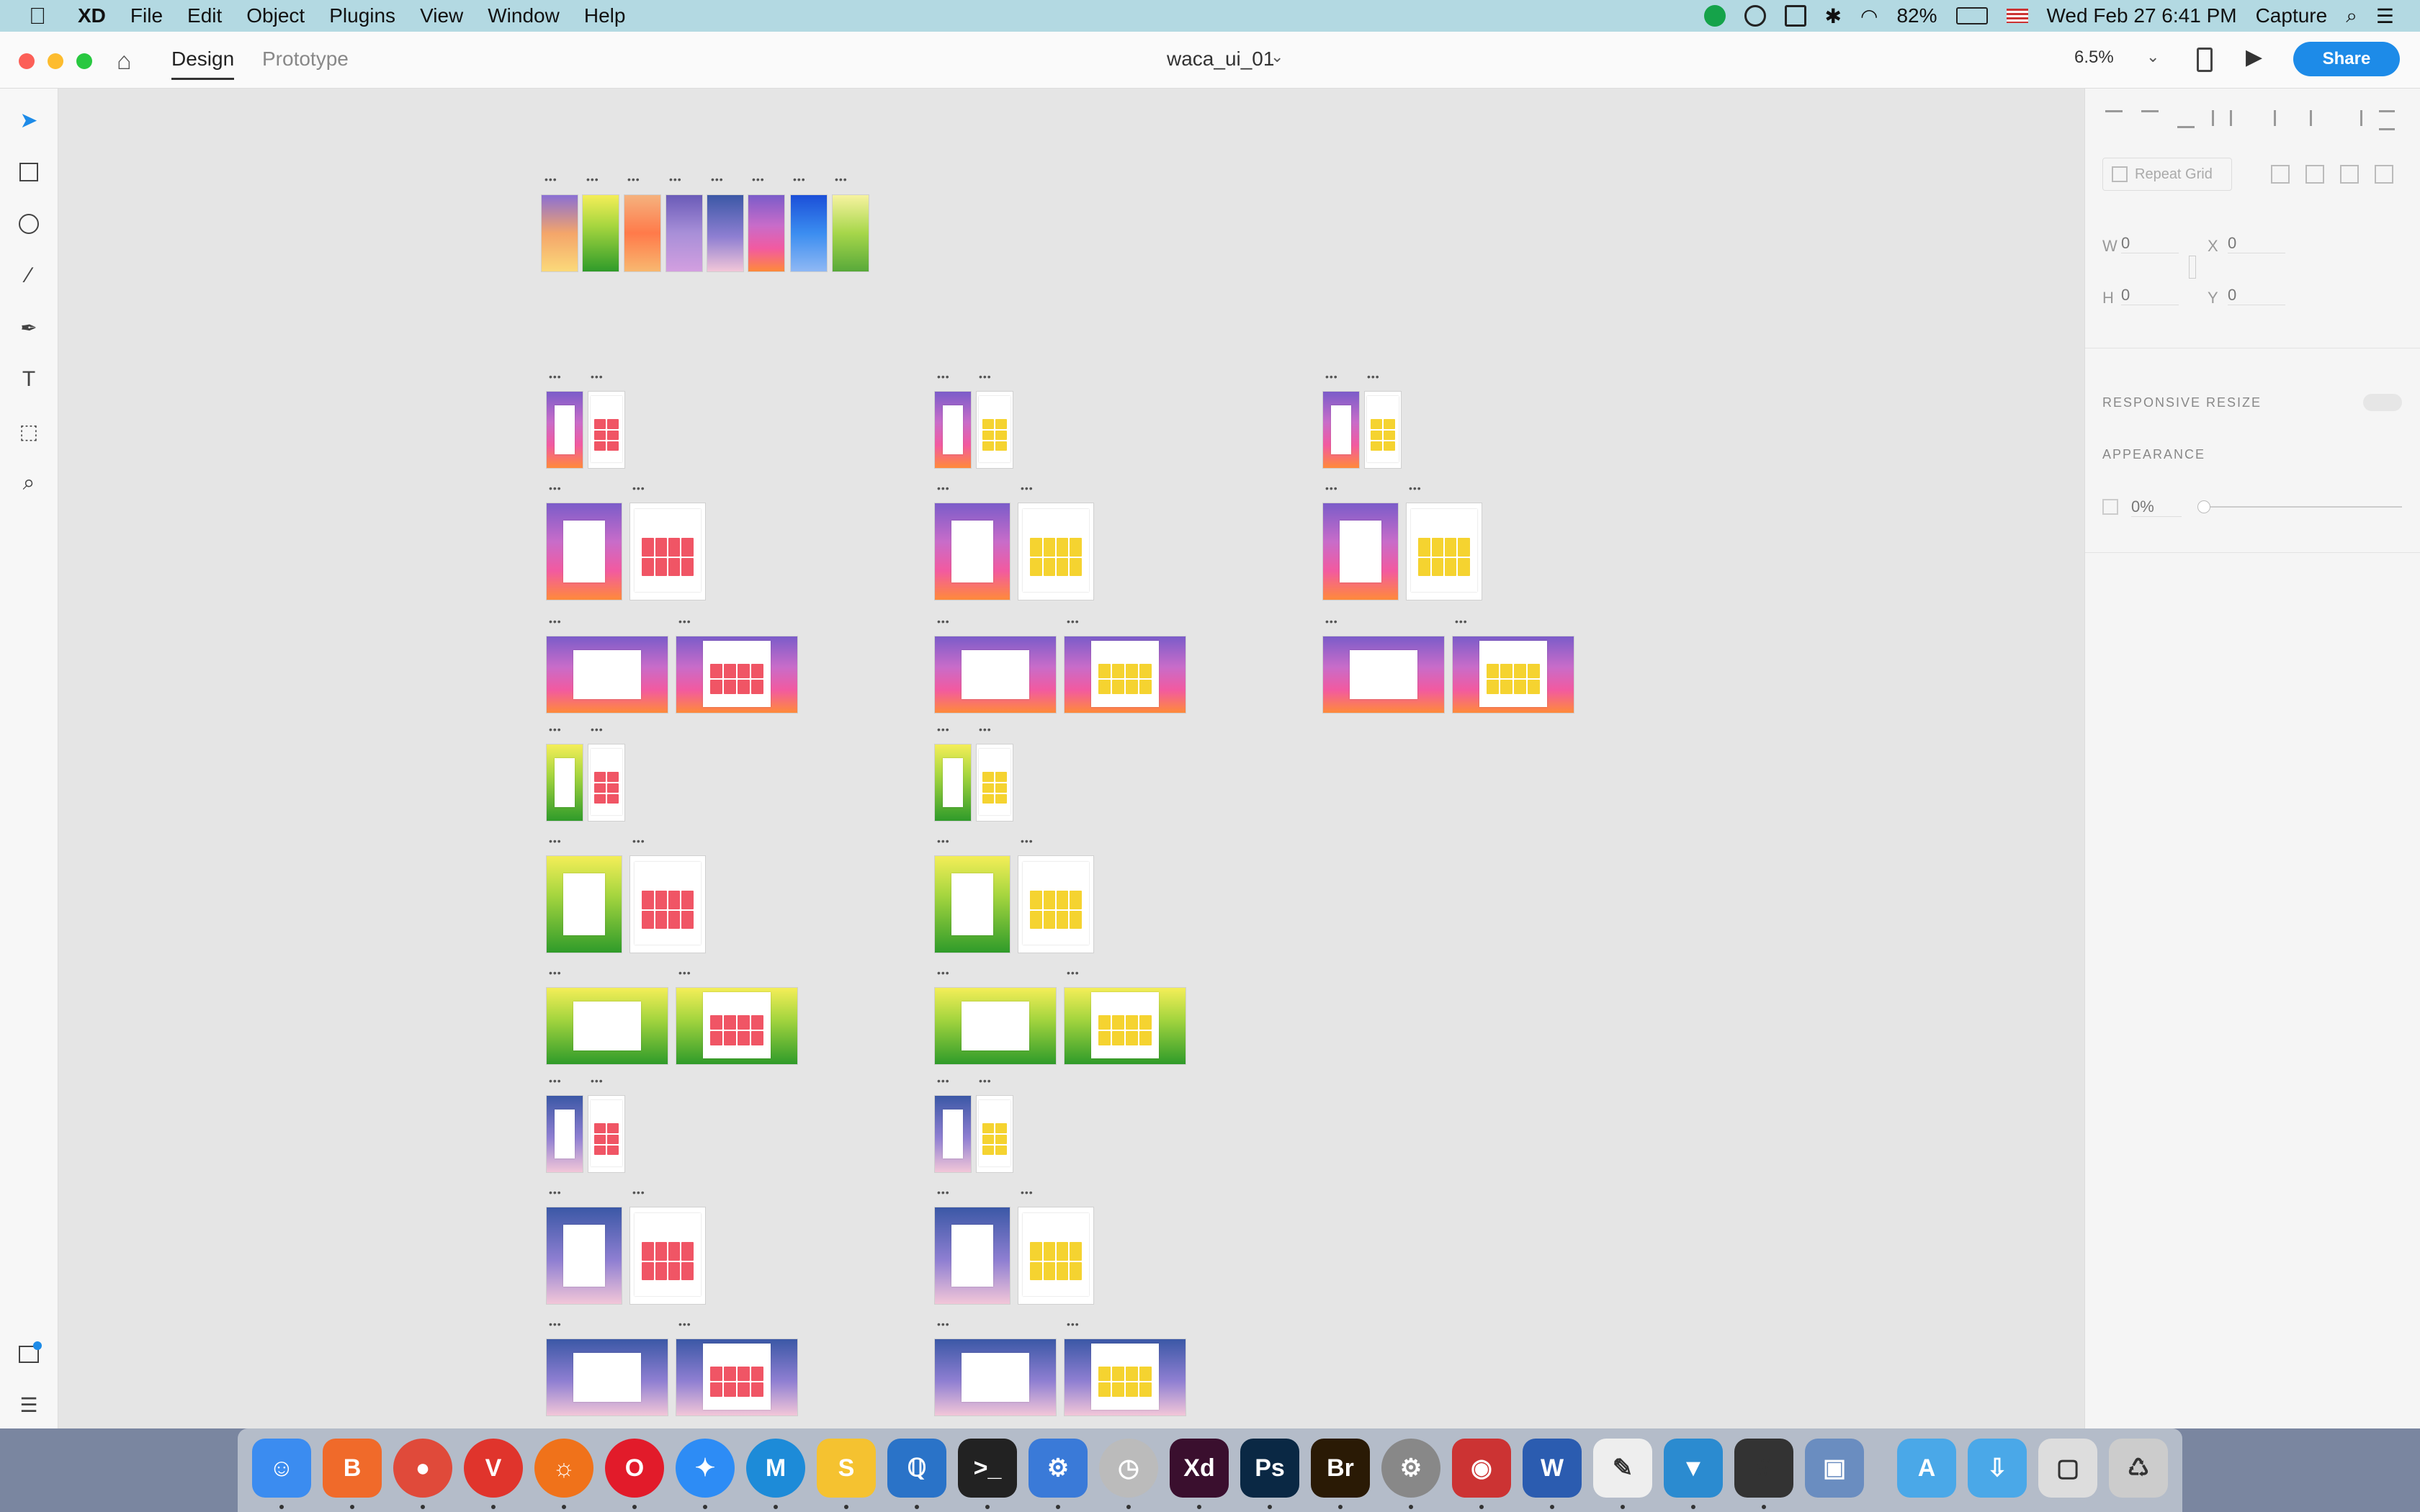 The height and width of the screenshot is (1512, 2420). What do you see at coordinates (29, 224) in the screenshot?
I see `ellipse-tool-icon` at bounding box center [29, 224].